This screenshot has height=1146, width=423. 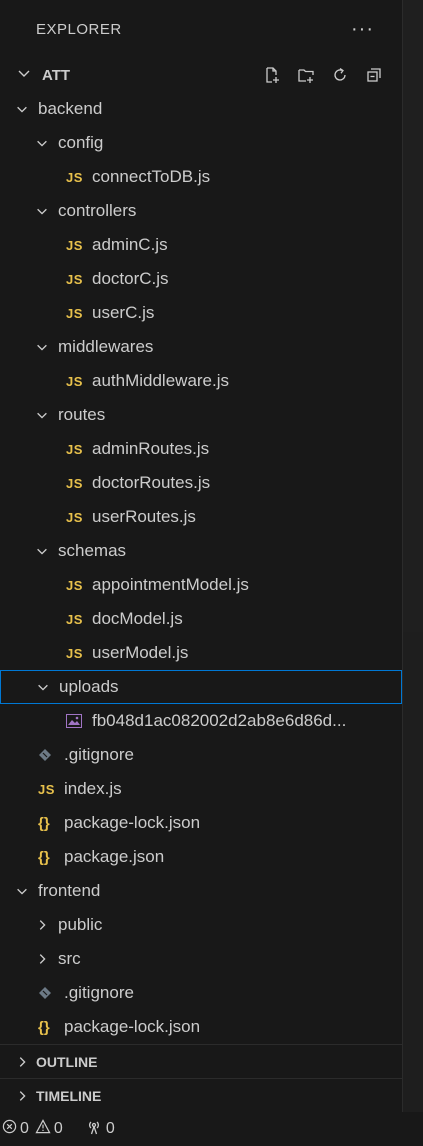 I want to click on new-file-icon, so click(x=272, y=75).